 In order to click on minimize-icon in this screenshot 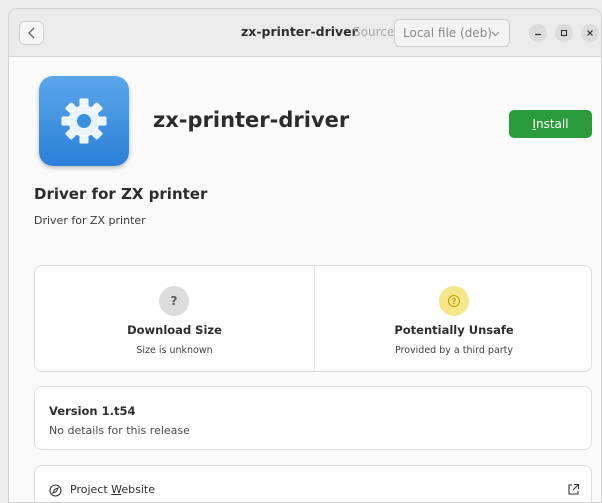, I will do `click(538, 34)`.